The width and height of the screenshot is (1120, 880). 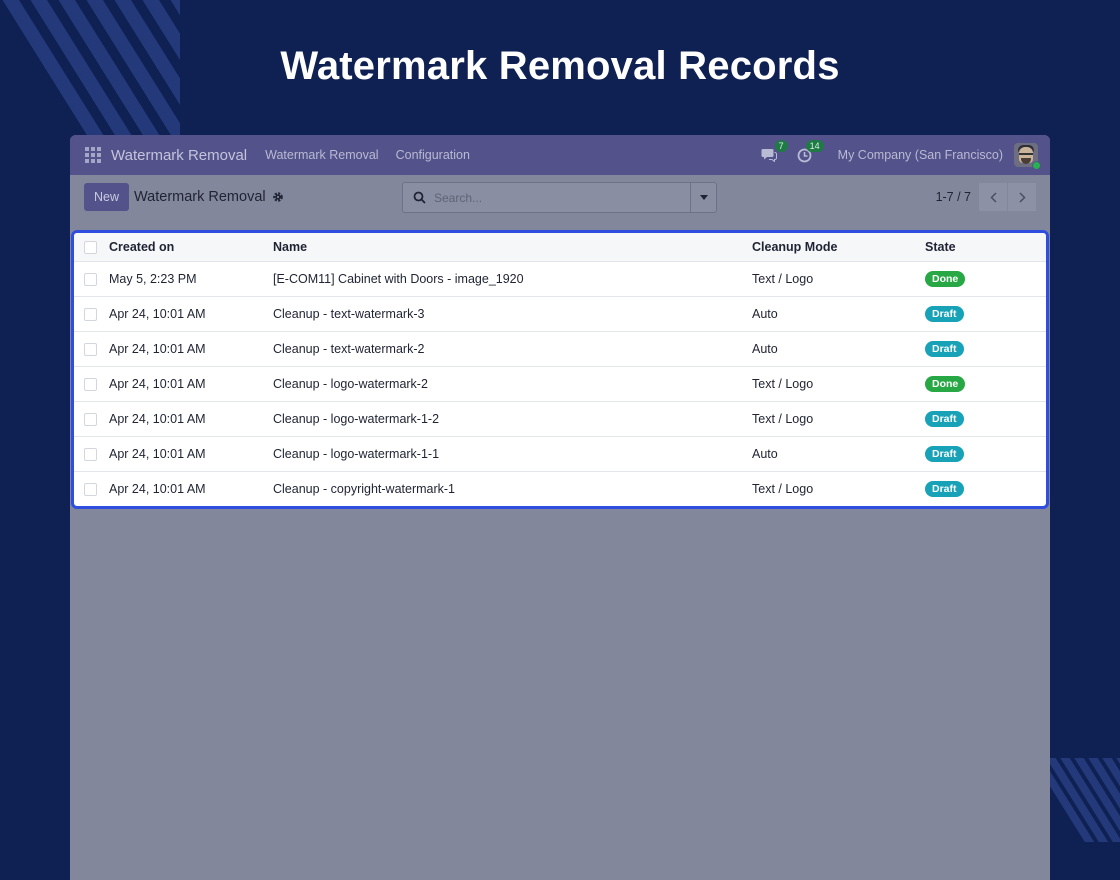 I want to click on cell-created-on: May 5, 2:23 PM, so click(x=153, y=278).